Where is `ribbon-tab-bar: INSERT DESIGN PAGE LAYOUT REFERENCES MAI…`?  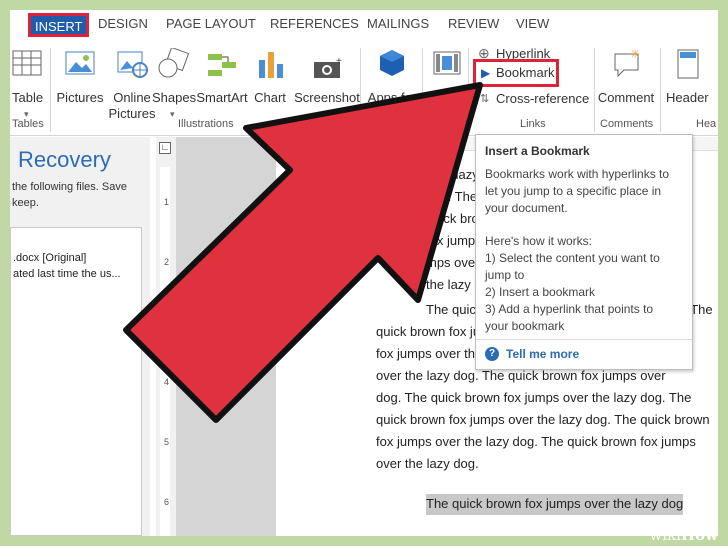
ribbon-tab-bar: INSERT DESIGN PAGE LAYOUT REFERENCES MAI… is located at coordinates (364, 26).